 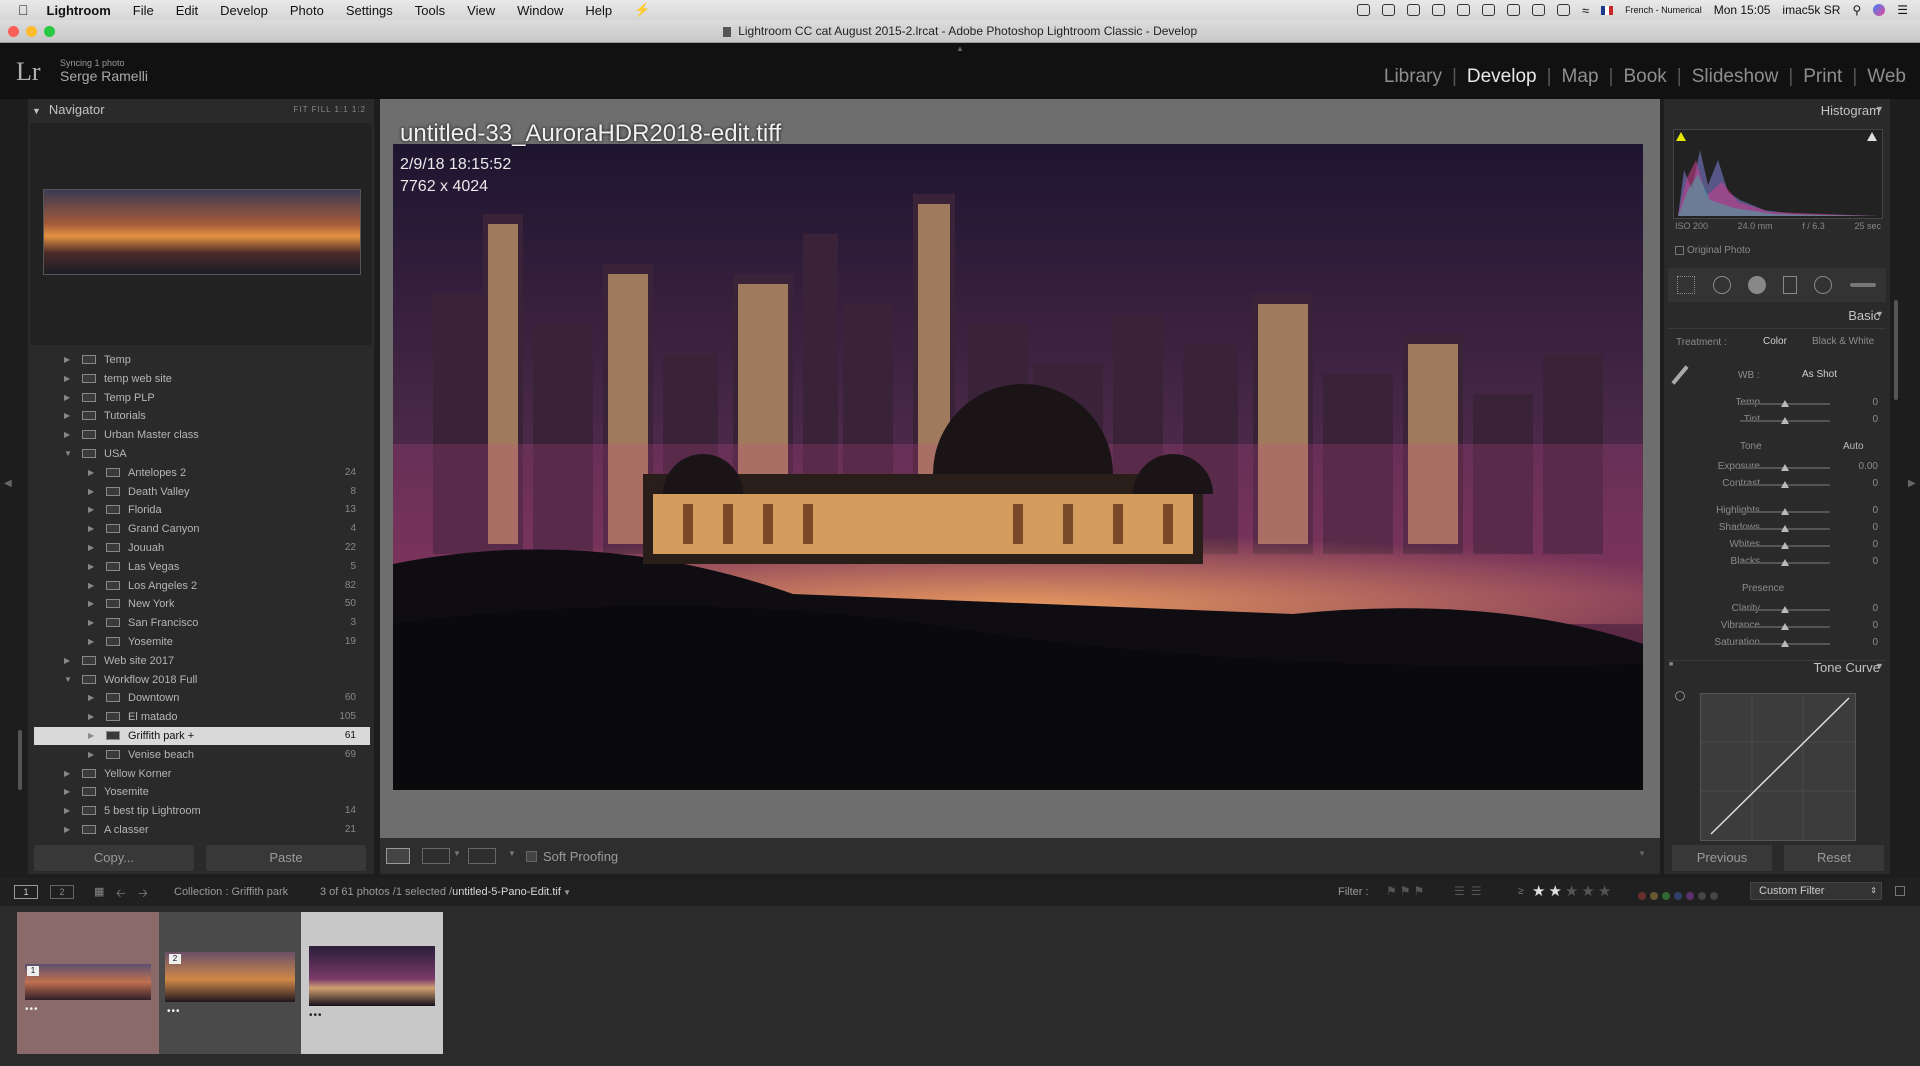 What do you see at coordinates (1819, 374) in the screenshot?
I see `wb-preset-dropdown: As Shot` at bounding box center [1819, 374].